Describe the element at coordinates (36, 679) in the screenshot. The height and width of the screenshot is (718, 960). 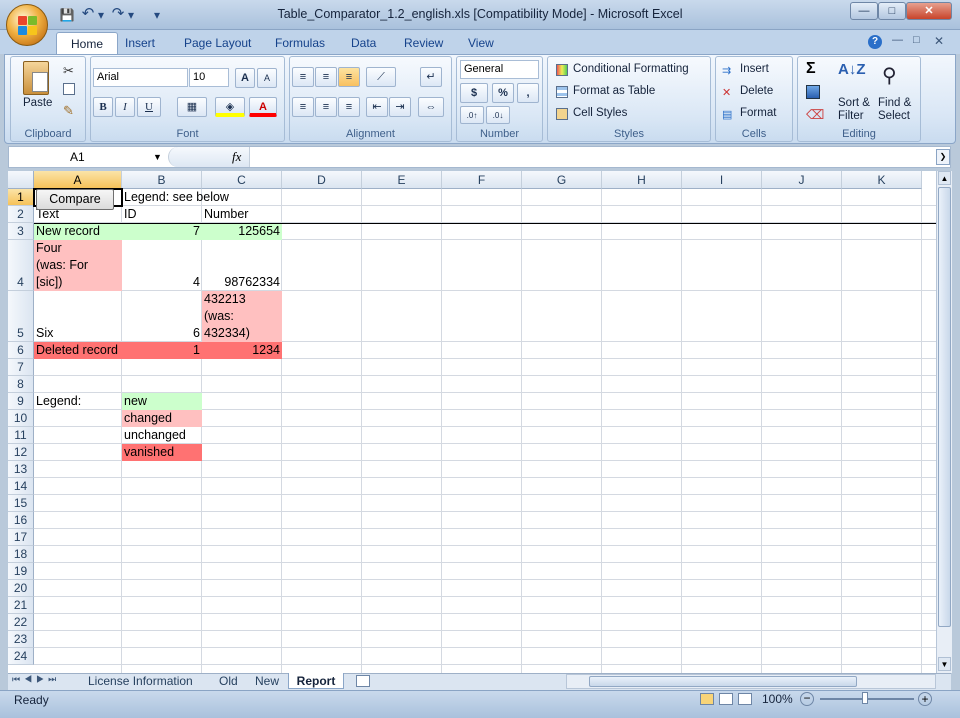
I see `sheet-navigation-icons: ⏮◀▶⏭` at that location.